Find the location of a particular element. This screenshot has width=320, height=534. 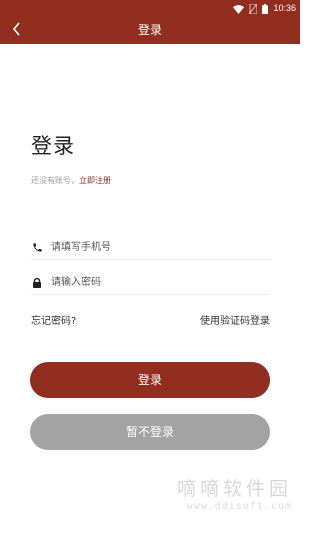

password-field is located at coordinates (150, 283).